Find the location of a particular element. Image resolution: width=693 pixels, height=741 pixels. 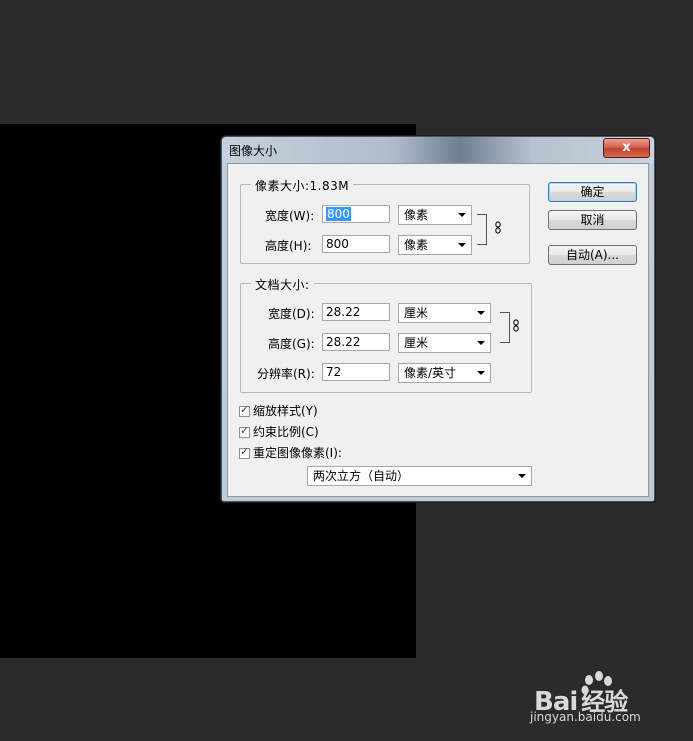

constrain-proportions-checkbox: 约束比例(C) is located at coordinates (279, 431).